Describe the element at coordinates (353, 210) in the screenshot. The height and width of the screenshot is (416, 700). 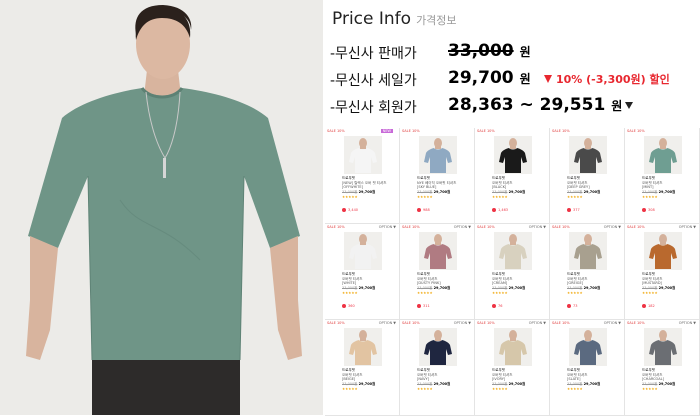
I see `likes-count: 3,440` at that location.